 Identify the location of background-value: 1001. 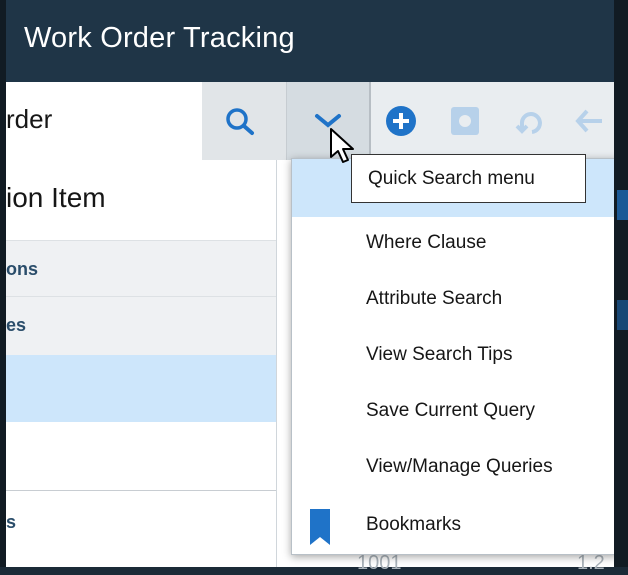
(379, 563).